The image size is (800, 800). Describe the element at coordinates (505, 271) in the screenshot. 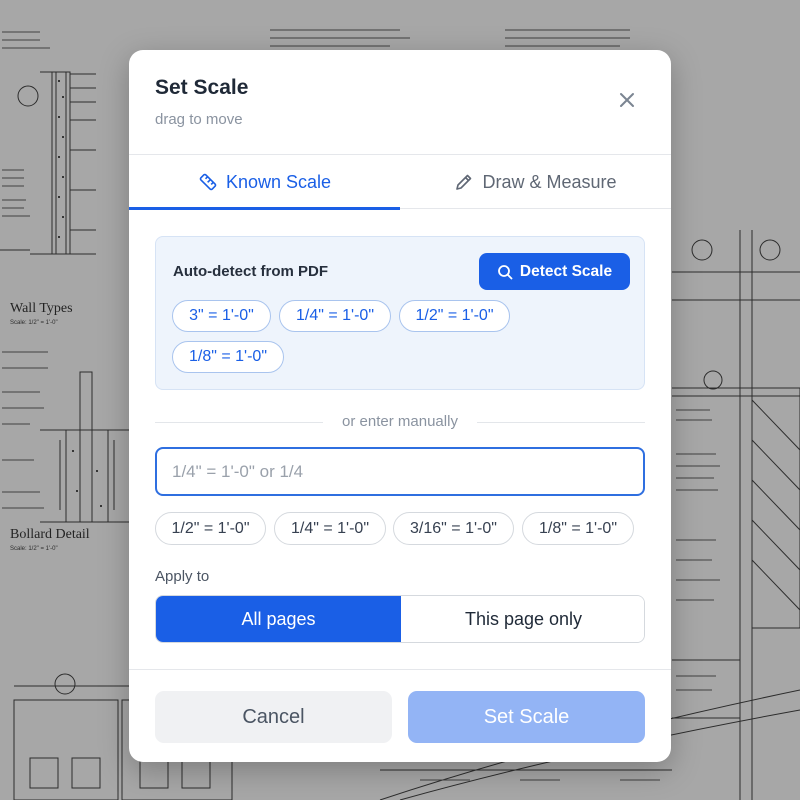

I see `search-icon` at that location.